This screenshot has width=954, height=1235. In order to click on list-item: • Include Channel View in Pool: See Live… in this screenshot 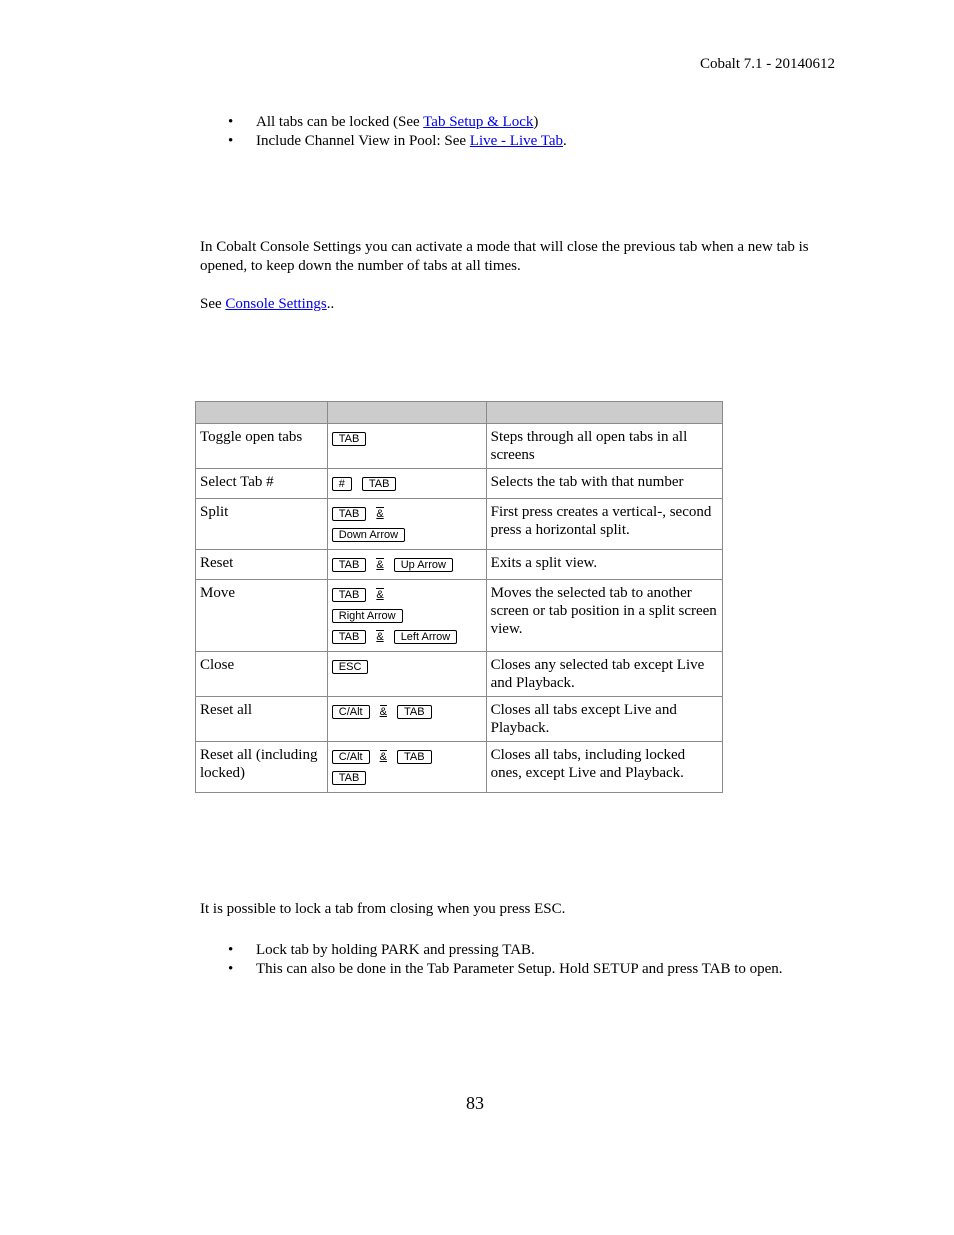, I will do `click(383, 141)`.